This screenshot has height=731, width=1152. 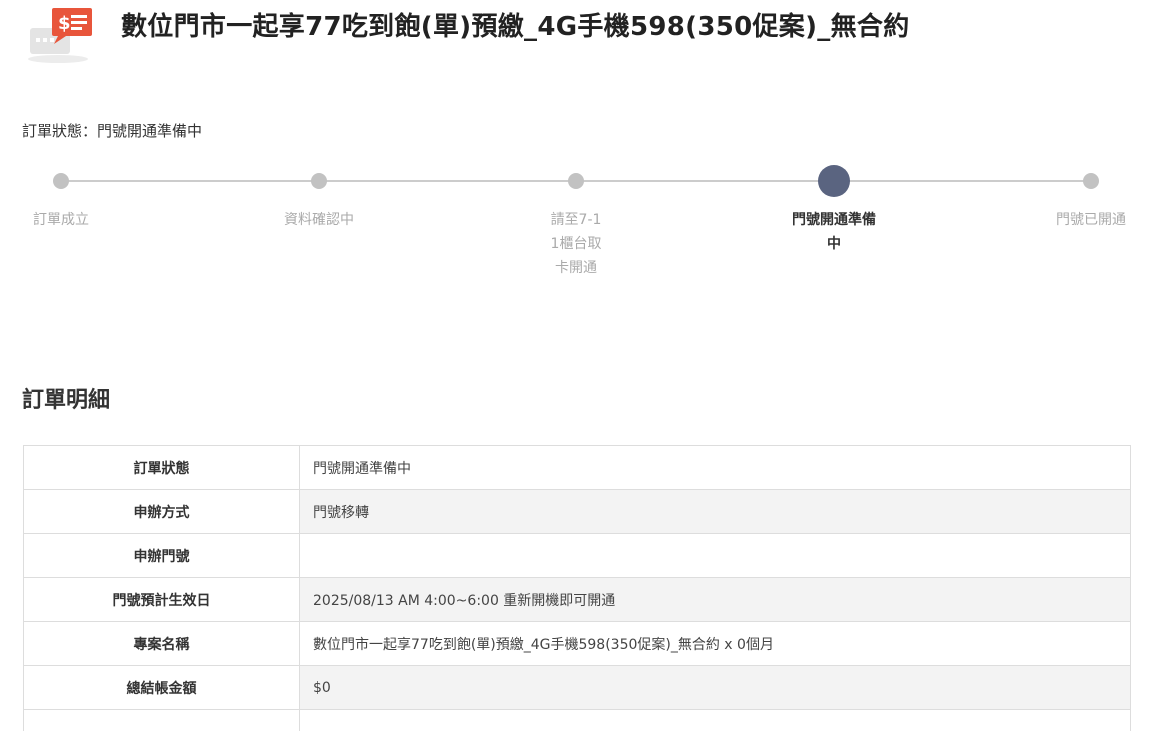 What do you see at coordinates (715, 599) in the screenshot?
I see `row-value: 2025/08/13 AM 4:00~6:00 重新開機即可開通` at bounding box center [715, 599].